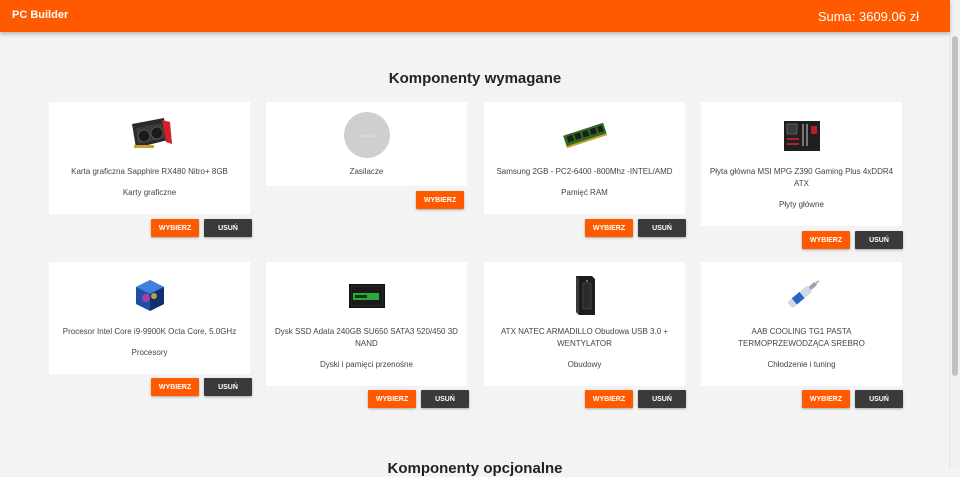 The width and height of the screenshot is (960, 477). What do you see at coordinates (366, 295) in the screenshot?
I see `ssd-drive-icon` at bounding box center [366, 295].